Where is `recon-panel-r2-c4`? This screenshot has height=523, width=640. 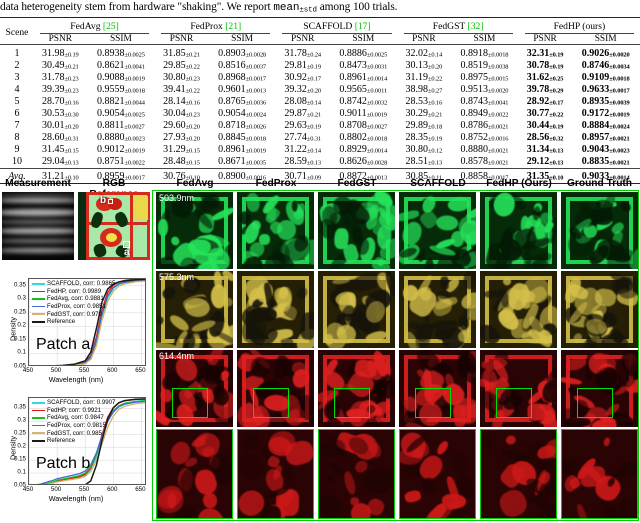
recon-panel-r2-c4 is located at coordinates (437, 309).